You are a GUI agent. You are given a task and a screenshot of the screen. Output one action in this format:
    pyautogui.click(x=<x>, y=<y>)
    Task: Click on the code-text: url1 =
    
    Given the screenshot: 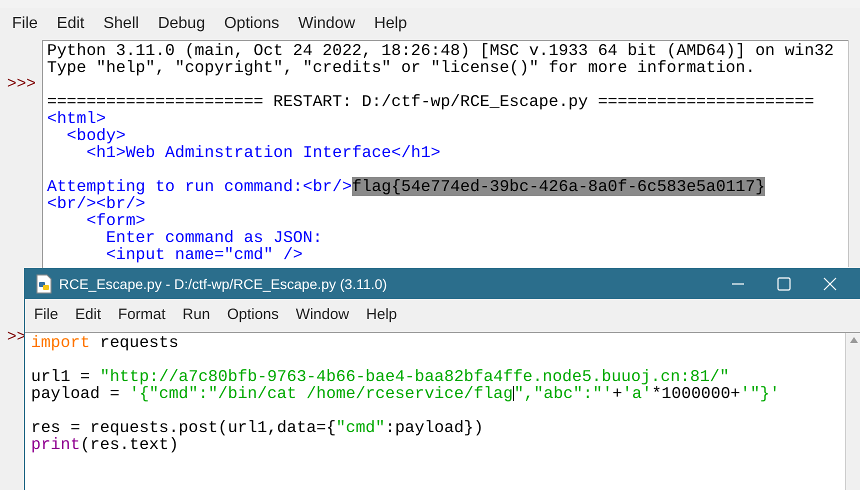 What is the action you would take?
    pyautogui.click(x=61, y=376)
    